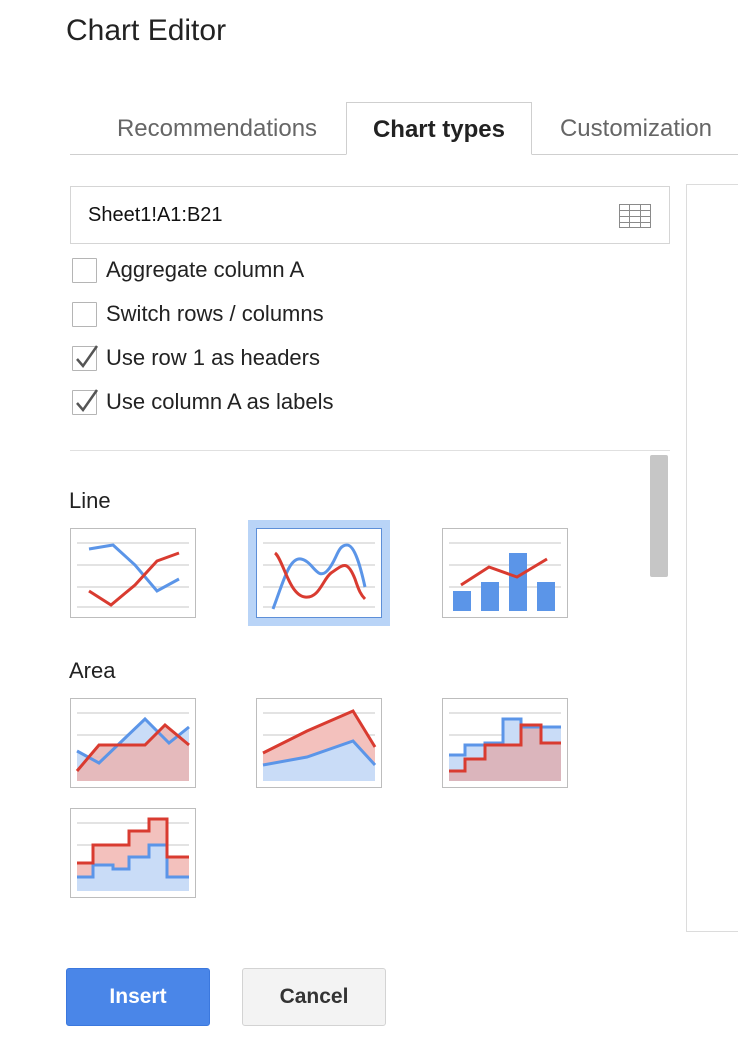 The height and width of the screenshot is (1052, 738). Describe the element at coordinates (439, 128) in the screenshot. I see `tab-chart-types: Chart types` at that location.